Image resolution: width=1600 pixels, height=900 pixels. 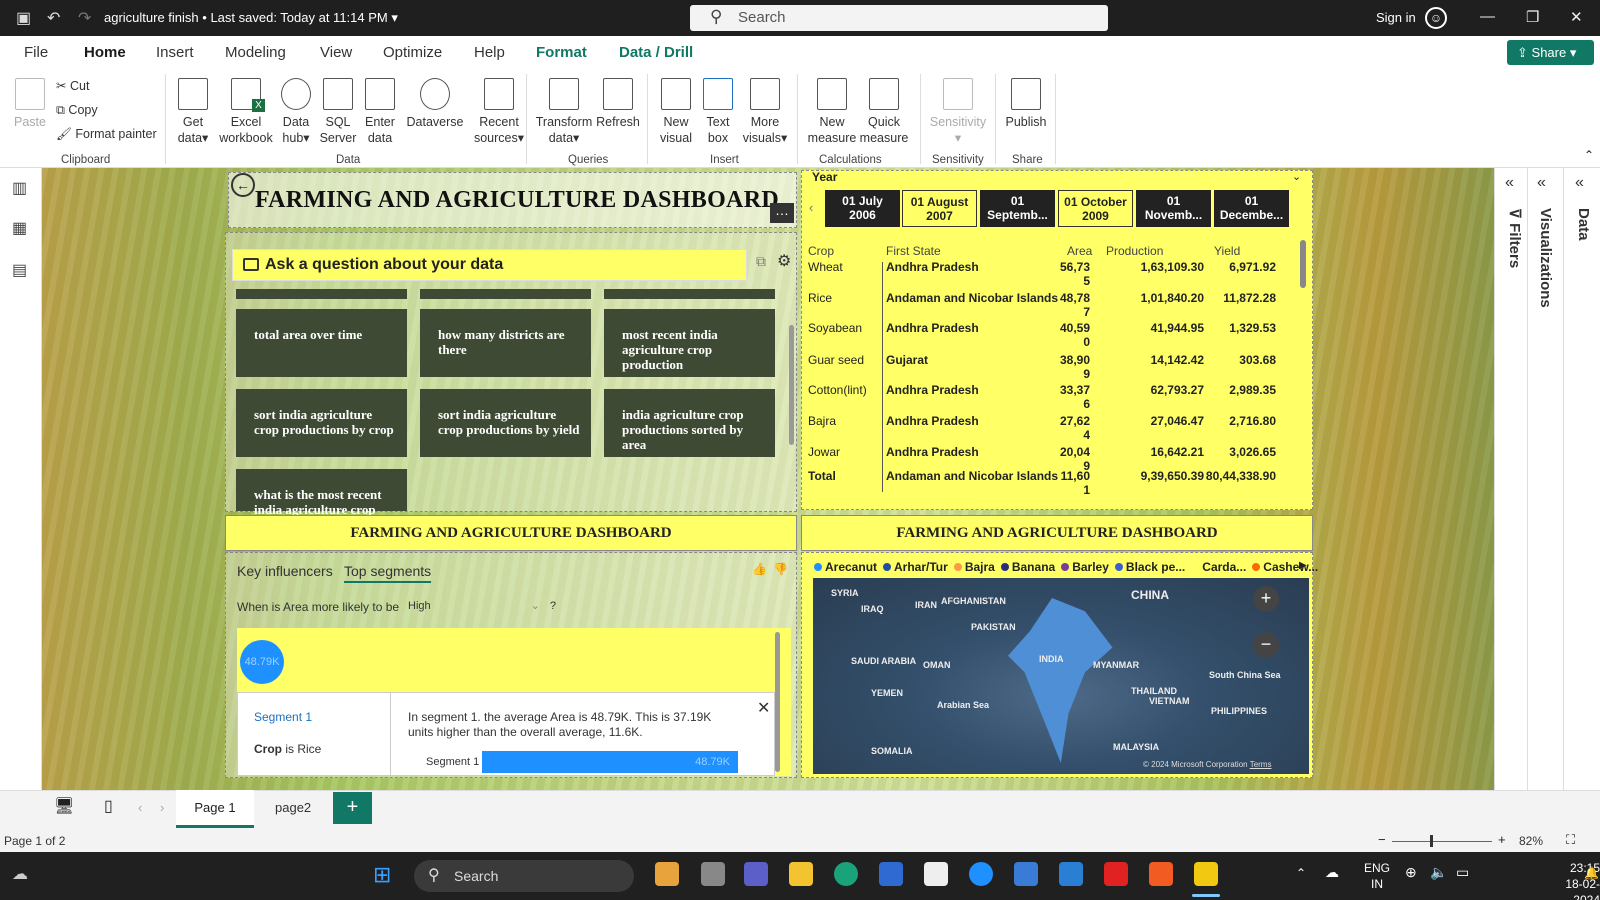 I want to click on page-tab-2: page2, so click(x=293, y=807).